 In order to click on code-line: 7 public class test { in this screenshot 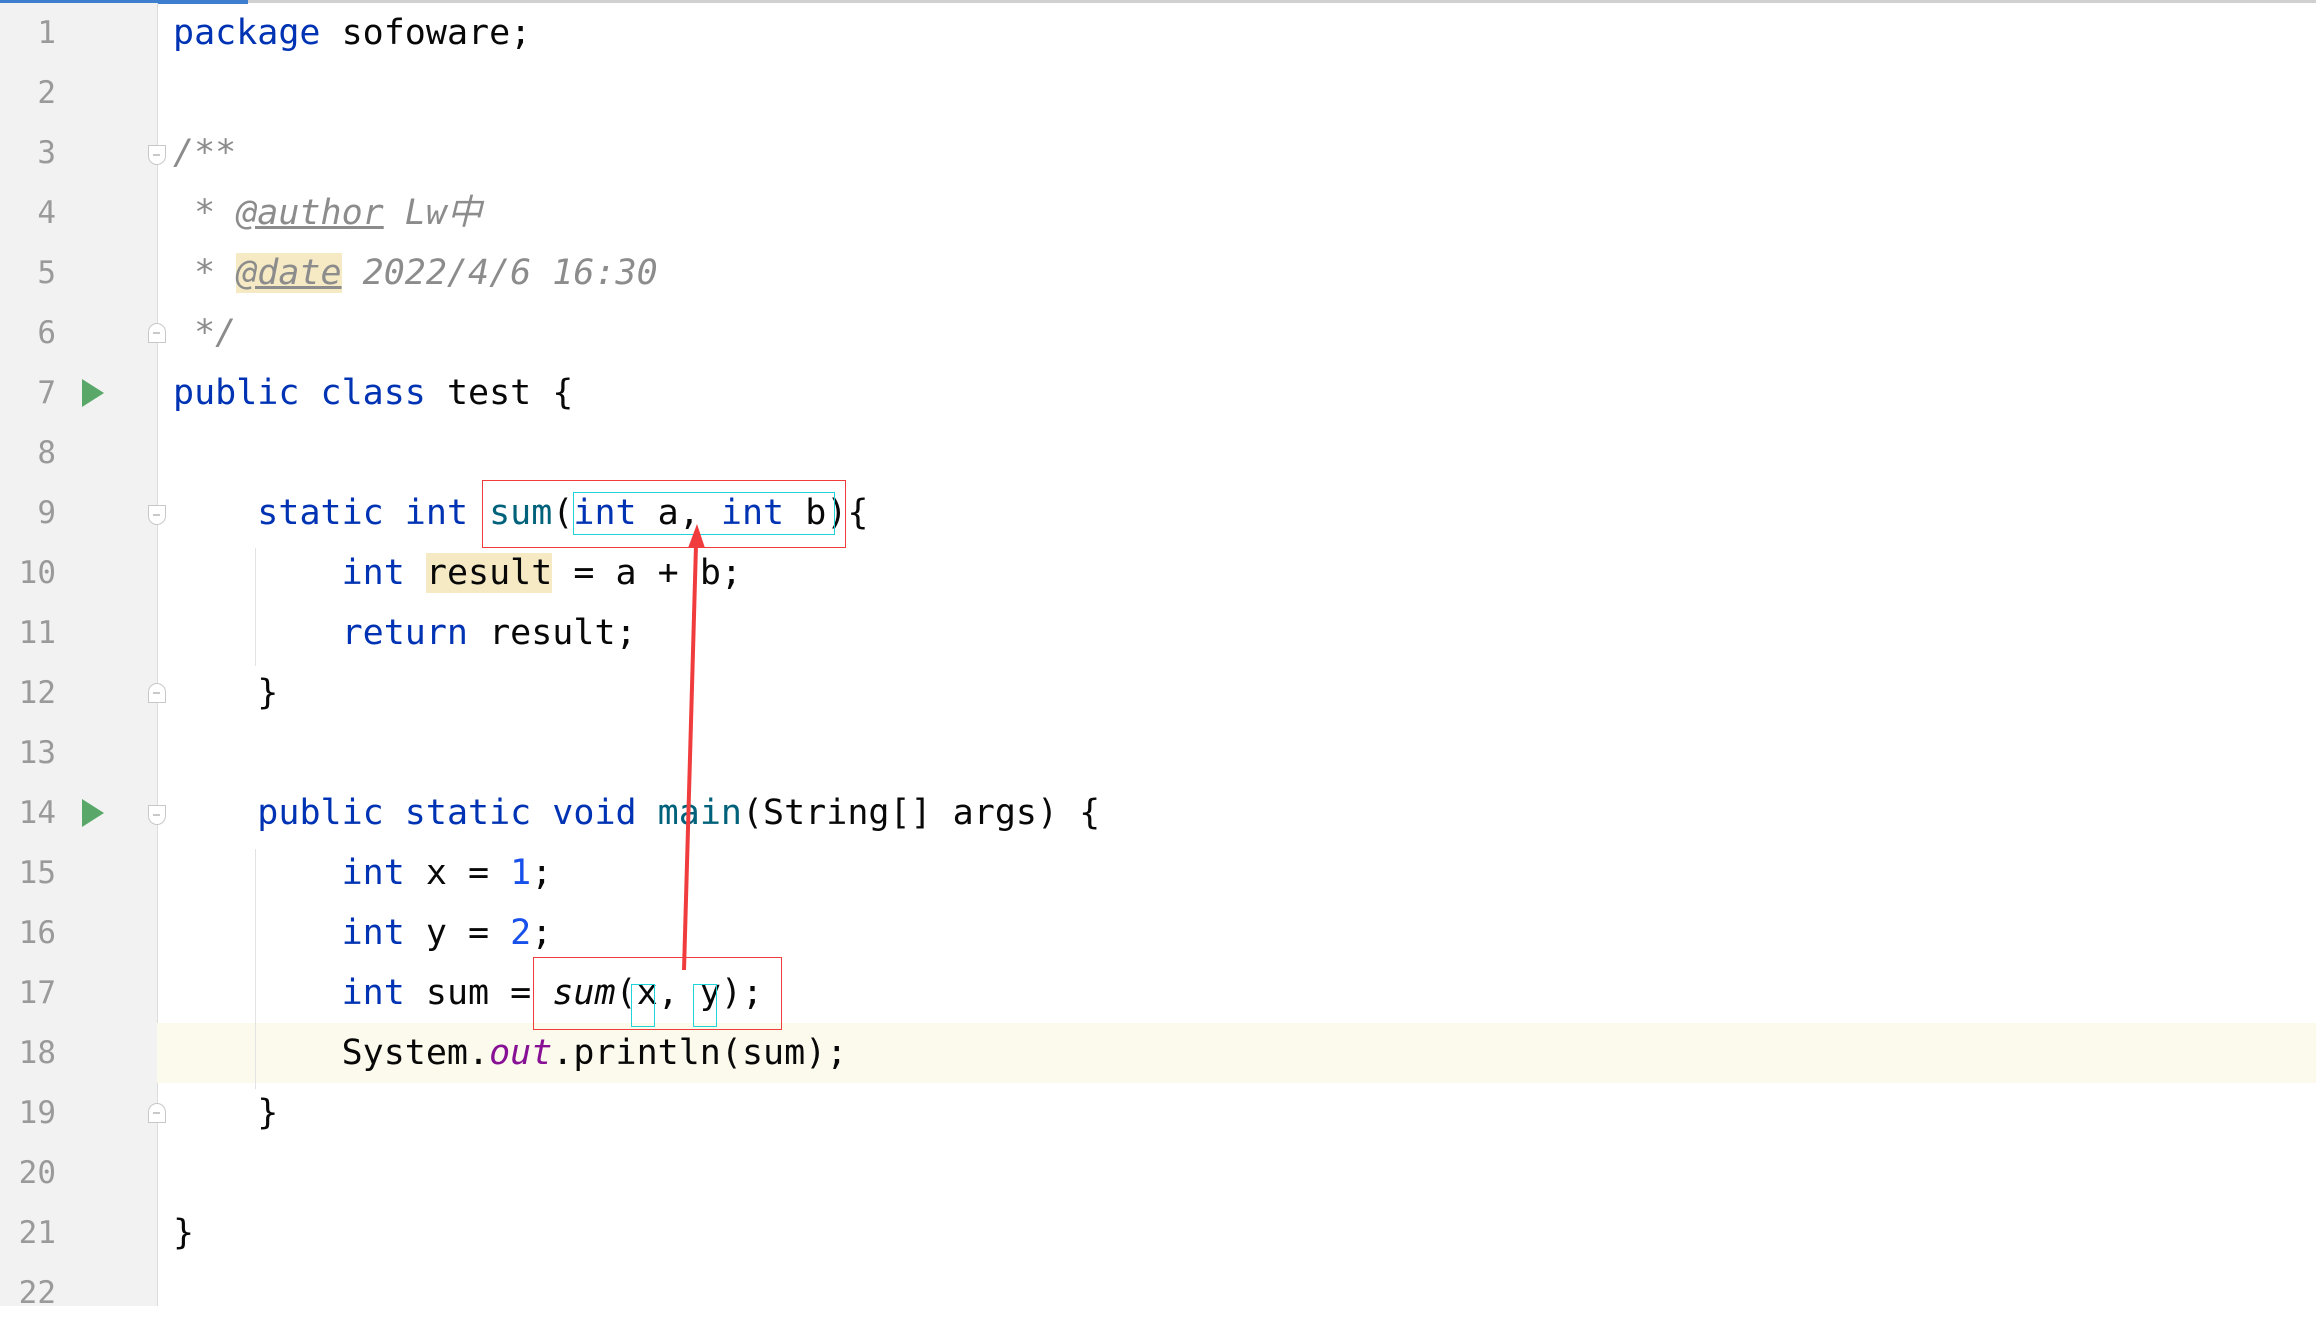, I will do `click(1158, 393)`.